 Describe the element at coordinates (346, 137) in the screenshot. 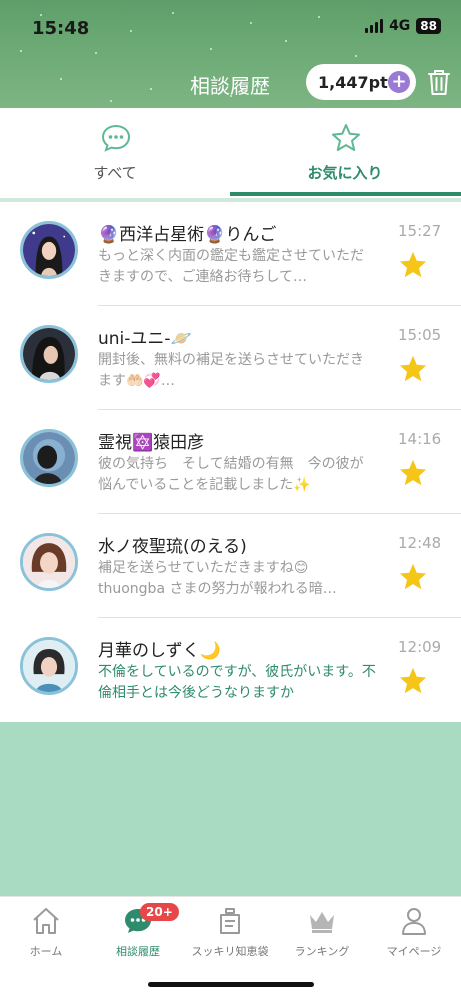

I see `star-outline-icon` at that location.